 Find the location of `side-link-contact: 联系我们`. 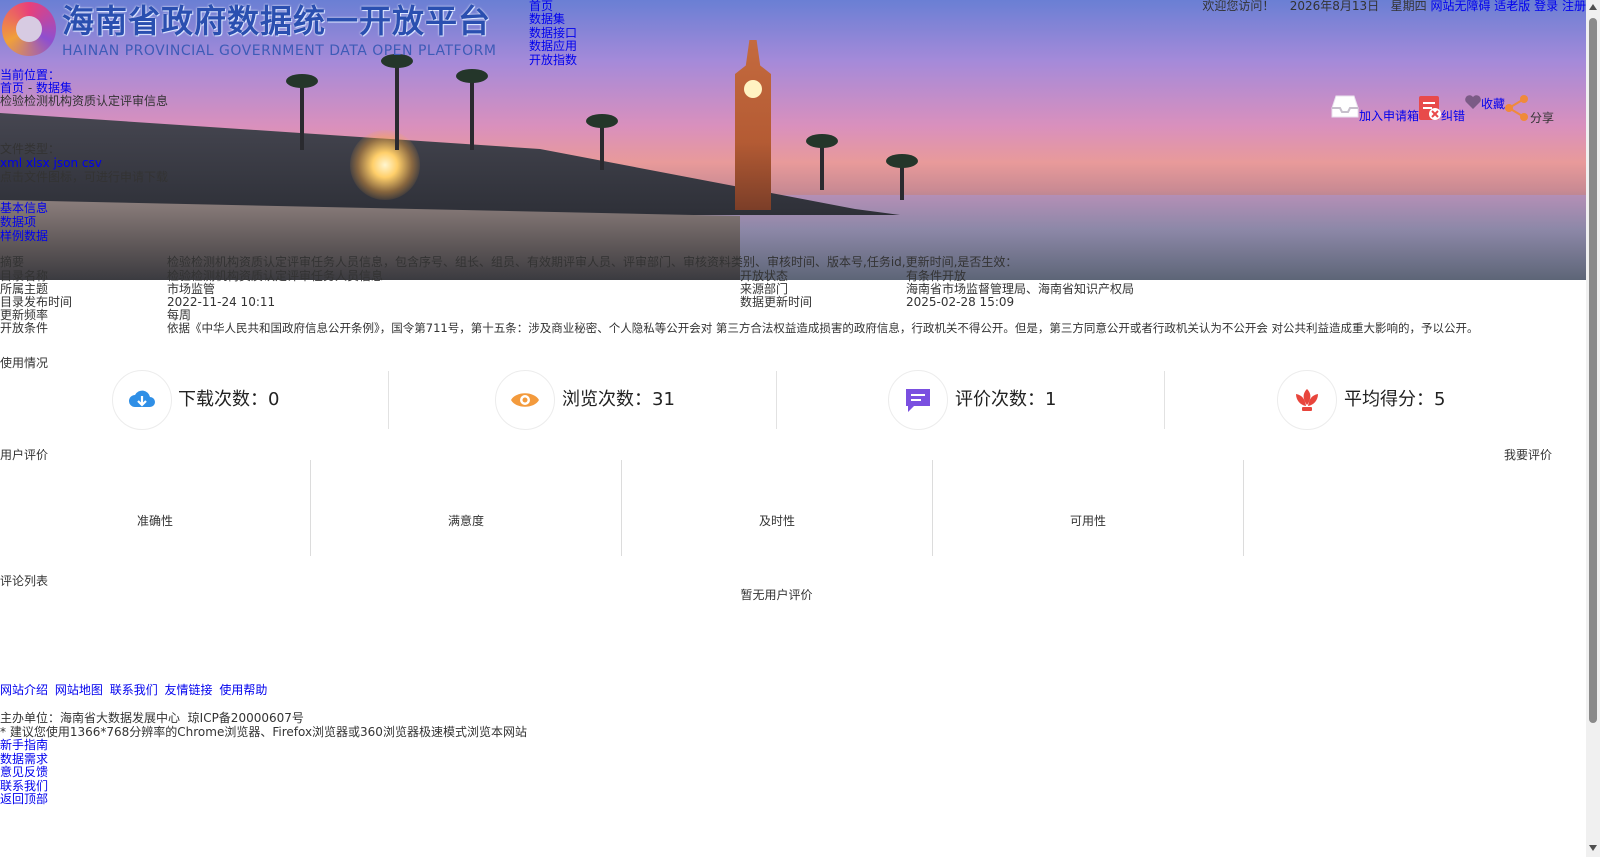

side-link-contact: 联系我们 is located at coordinates (24, 786).